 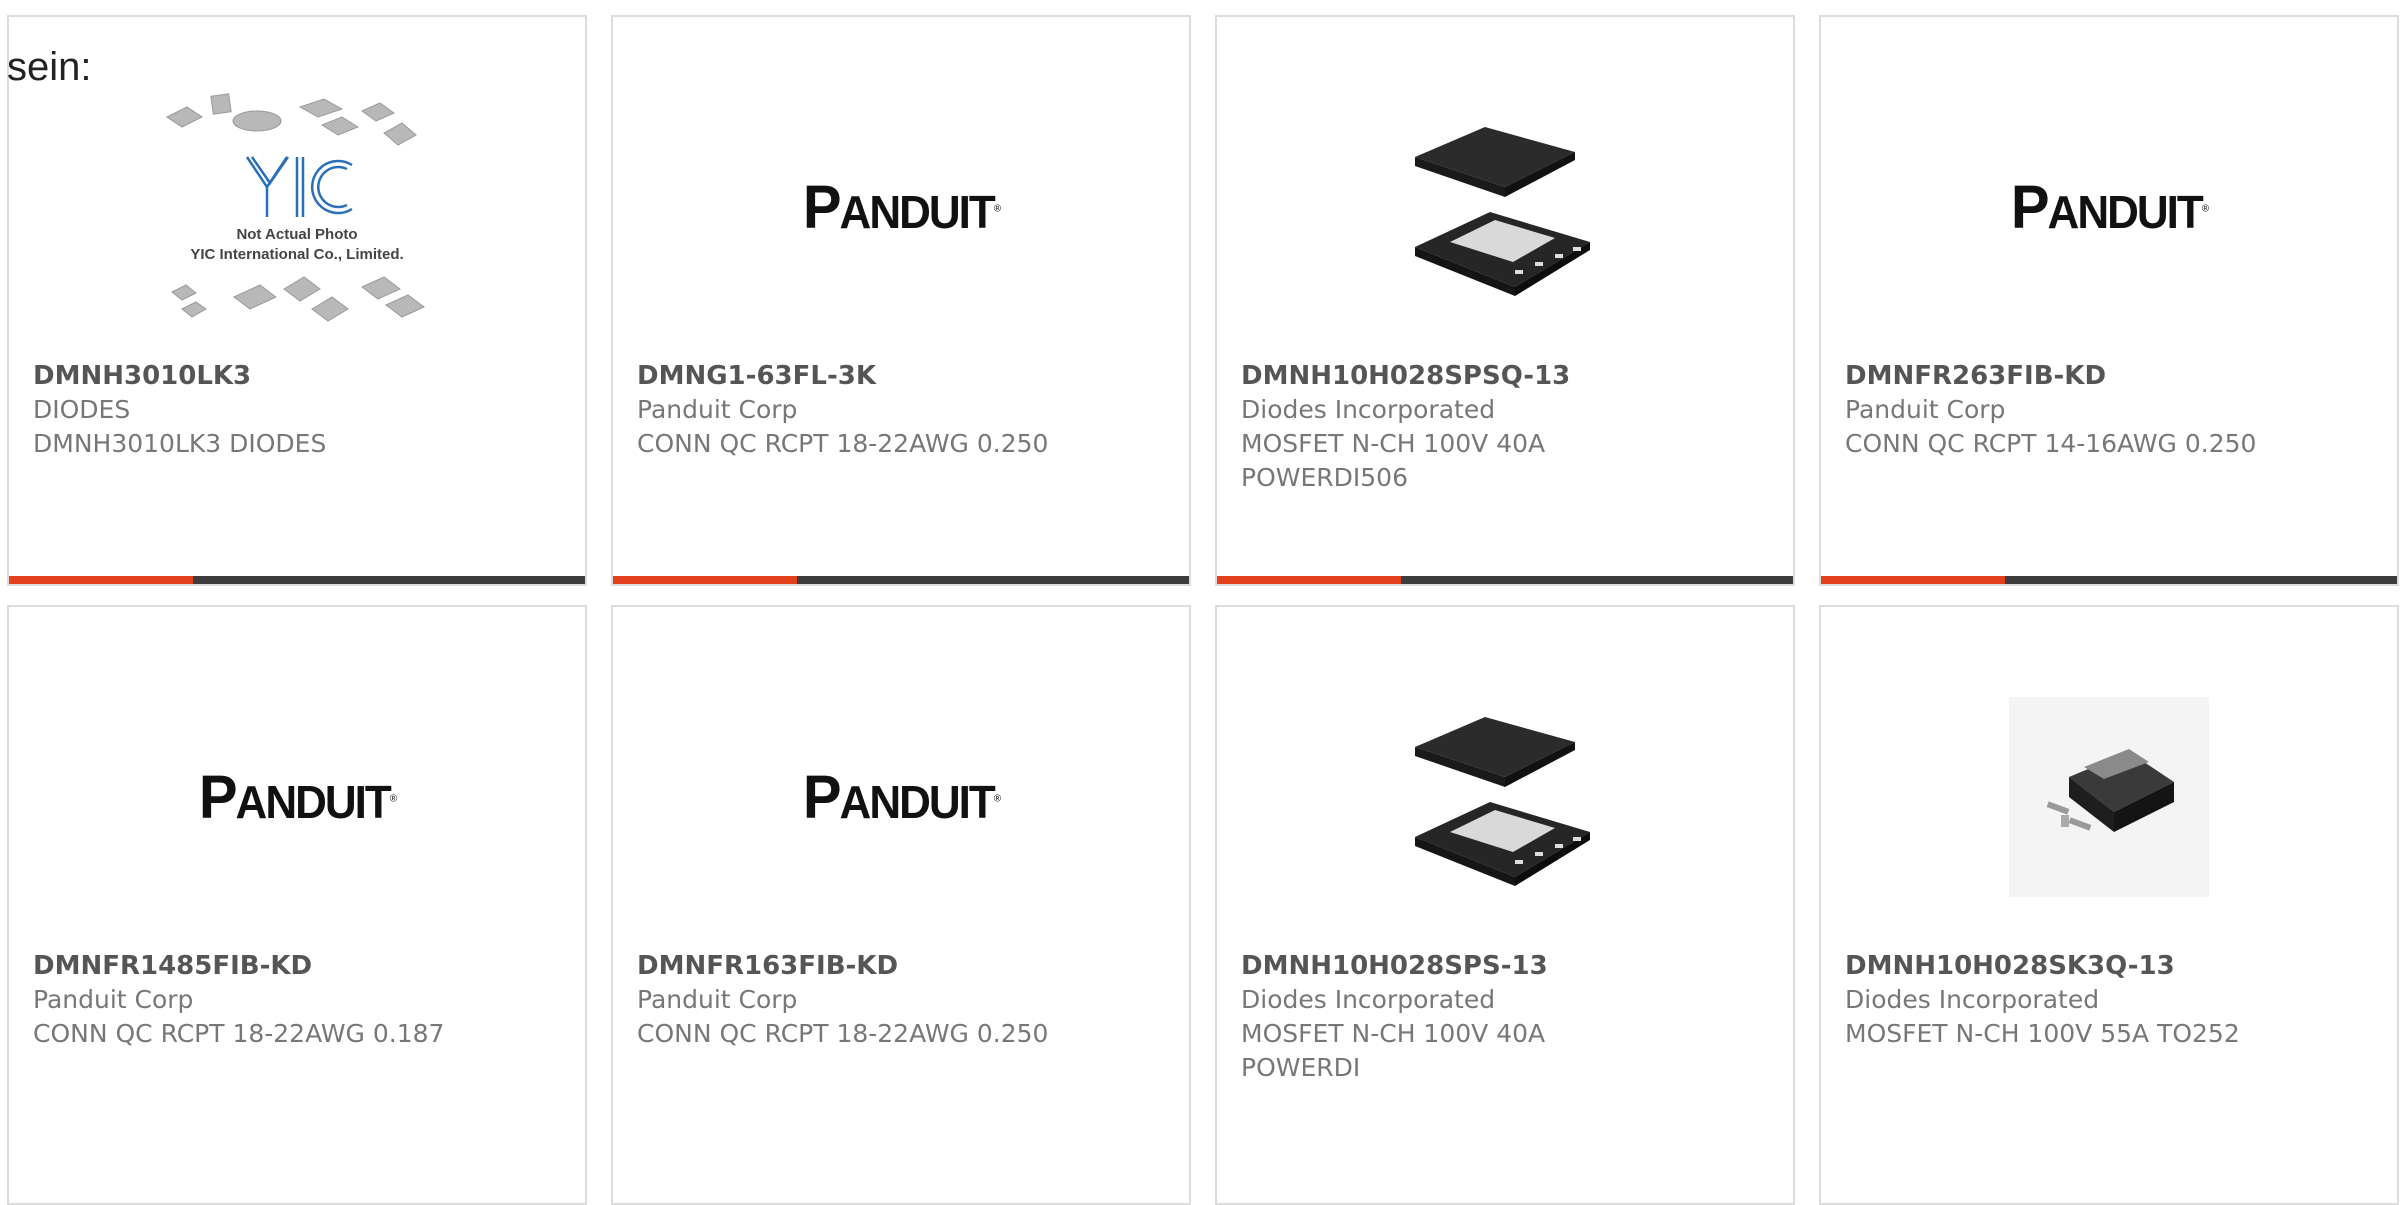 I want to click on part-number: DMNFR1485FIB-KD, so click(x=297, y=966).